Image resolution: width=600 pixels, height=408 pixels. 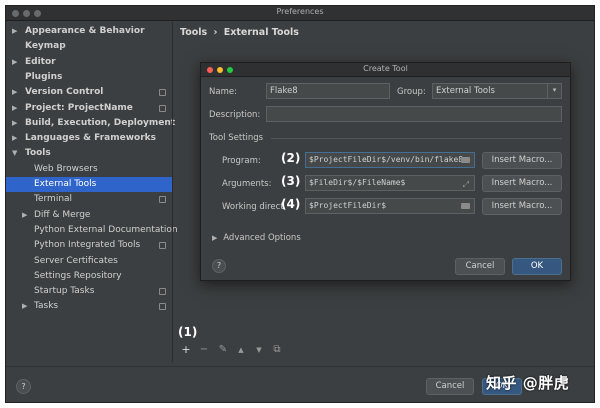 What do you see at coordinates (92, 230) in the screenshot?
I see `sidebar-item: Python External Documentation` at bounding box center [92, 230].